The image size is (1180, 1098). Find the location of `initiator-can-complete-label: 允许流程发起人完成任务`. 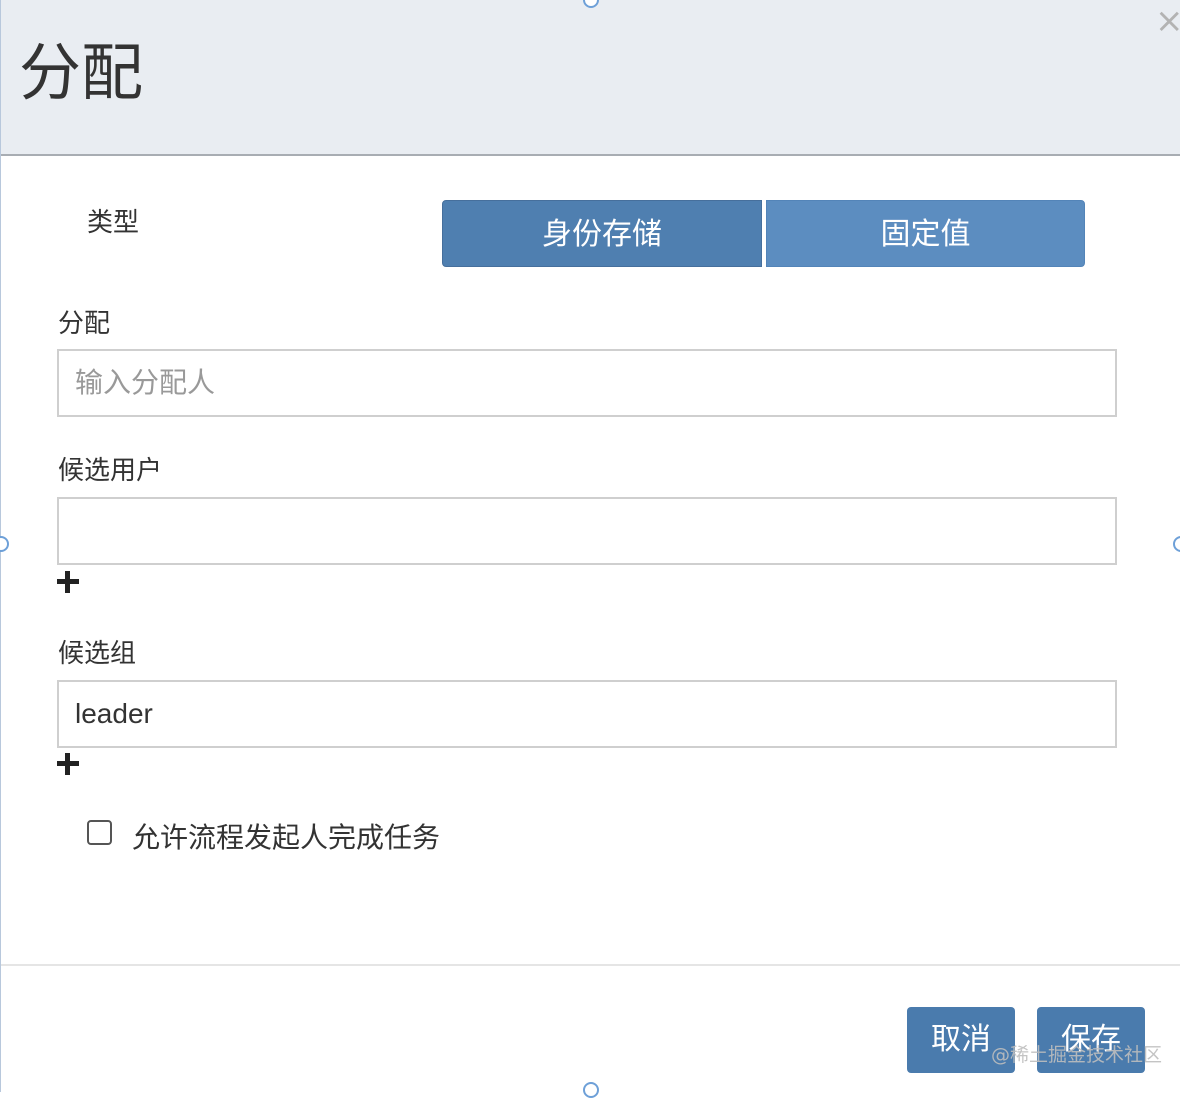

initiator-can-complete-label: 允许流程发起人完成任务 is located at coordinates (286, 837).